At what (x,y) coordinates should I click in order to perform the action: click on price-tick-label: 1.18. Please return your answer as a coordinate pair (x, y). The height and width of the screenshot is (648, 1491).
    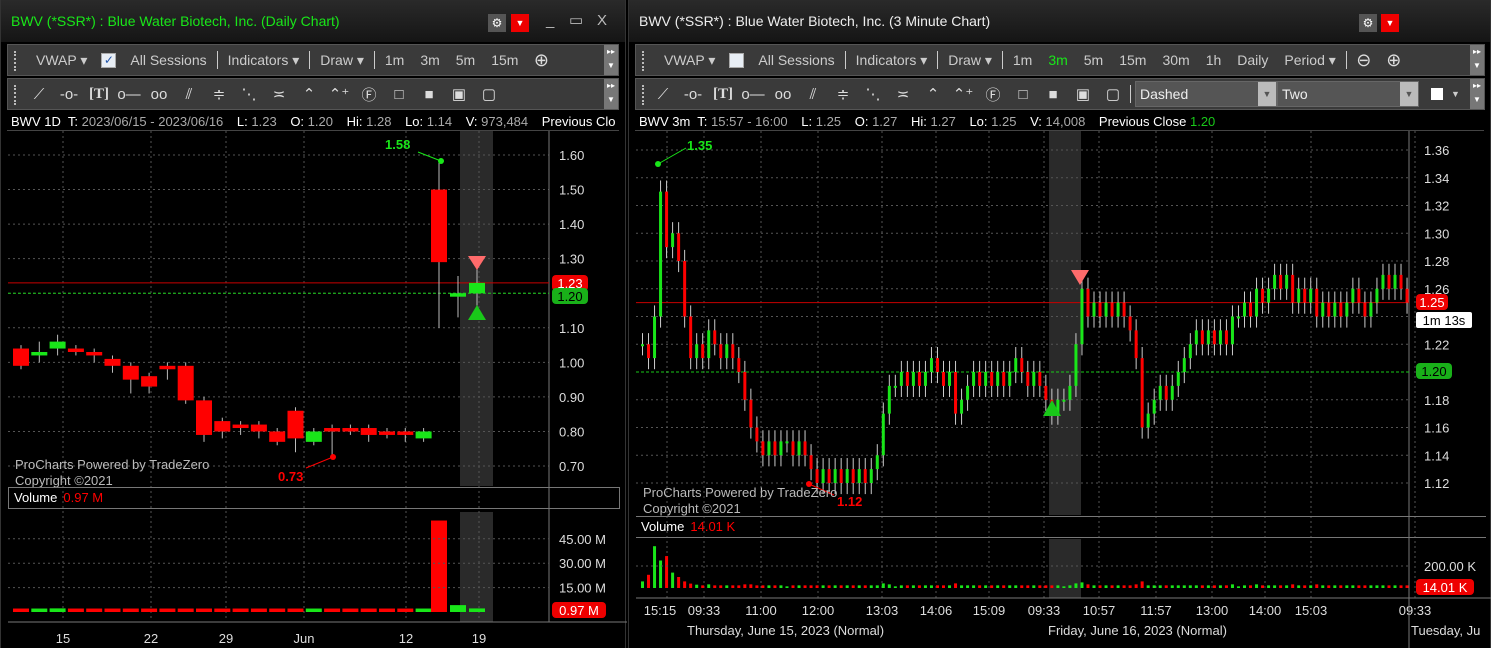
    Looking at the image, I should click on (1436, 400).